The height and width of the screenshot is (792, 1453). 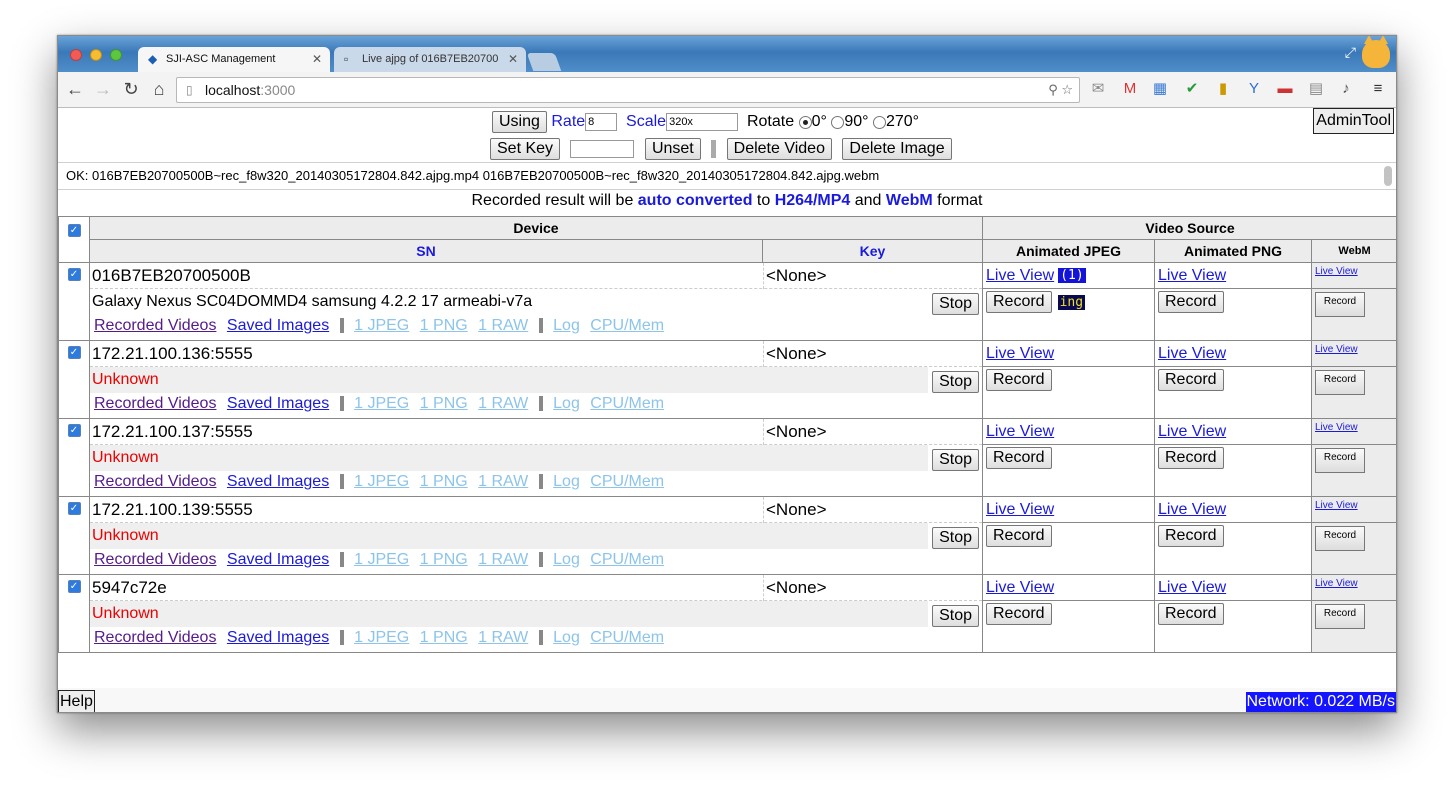 I want to click on set-key-button: Set Key, so click(x=525, y=149).